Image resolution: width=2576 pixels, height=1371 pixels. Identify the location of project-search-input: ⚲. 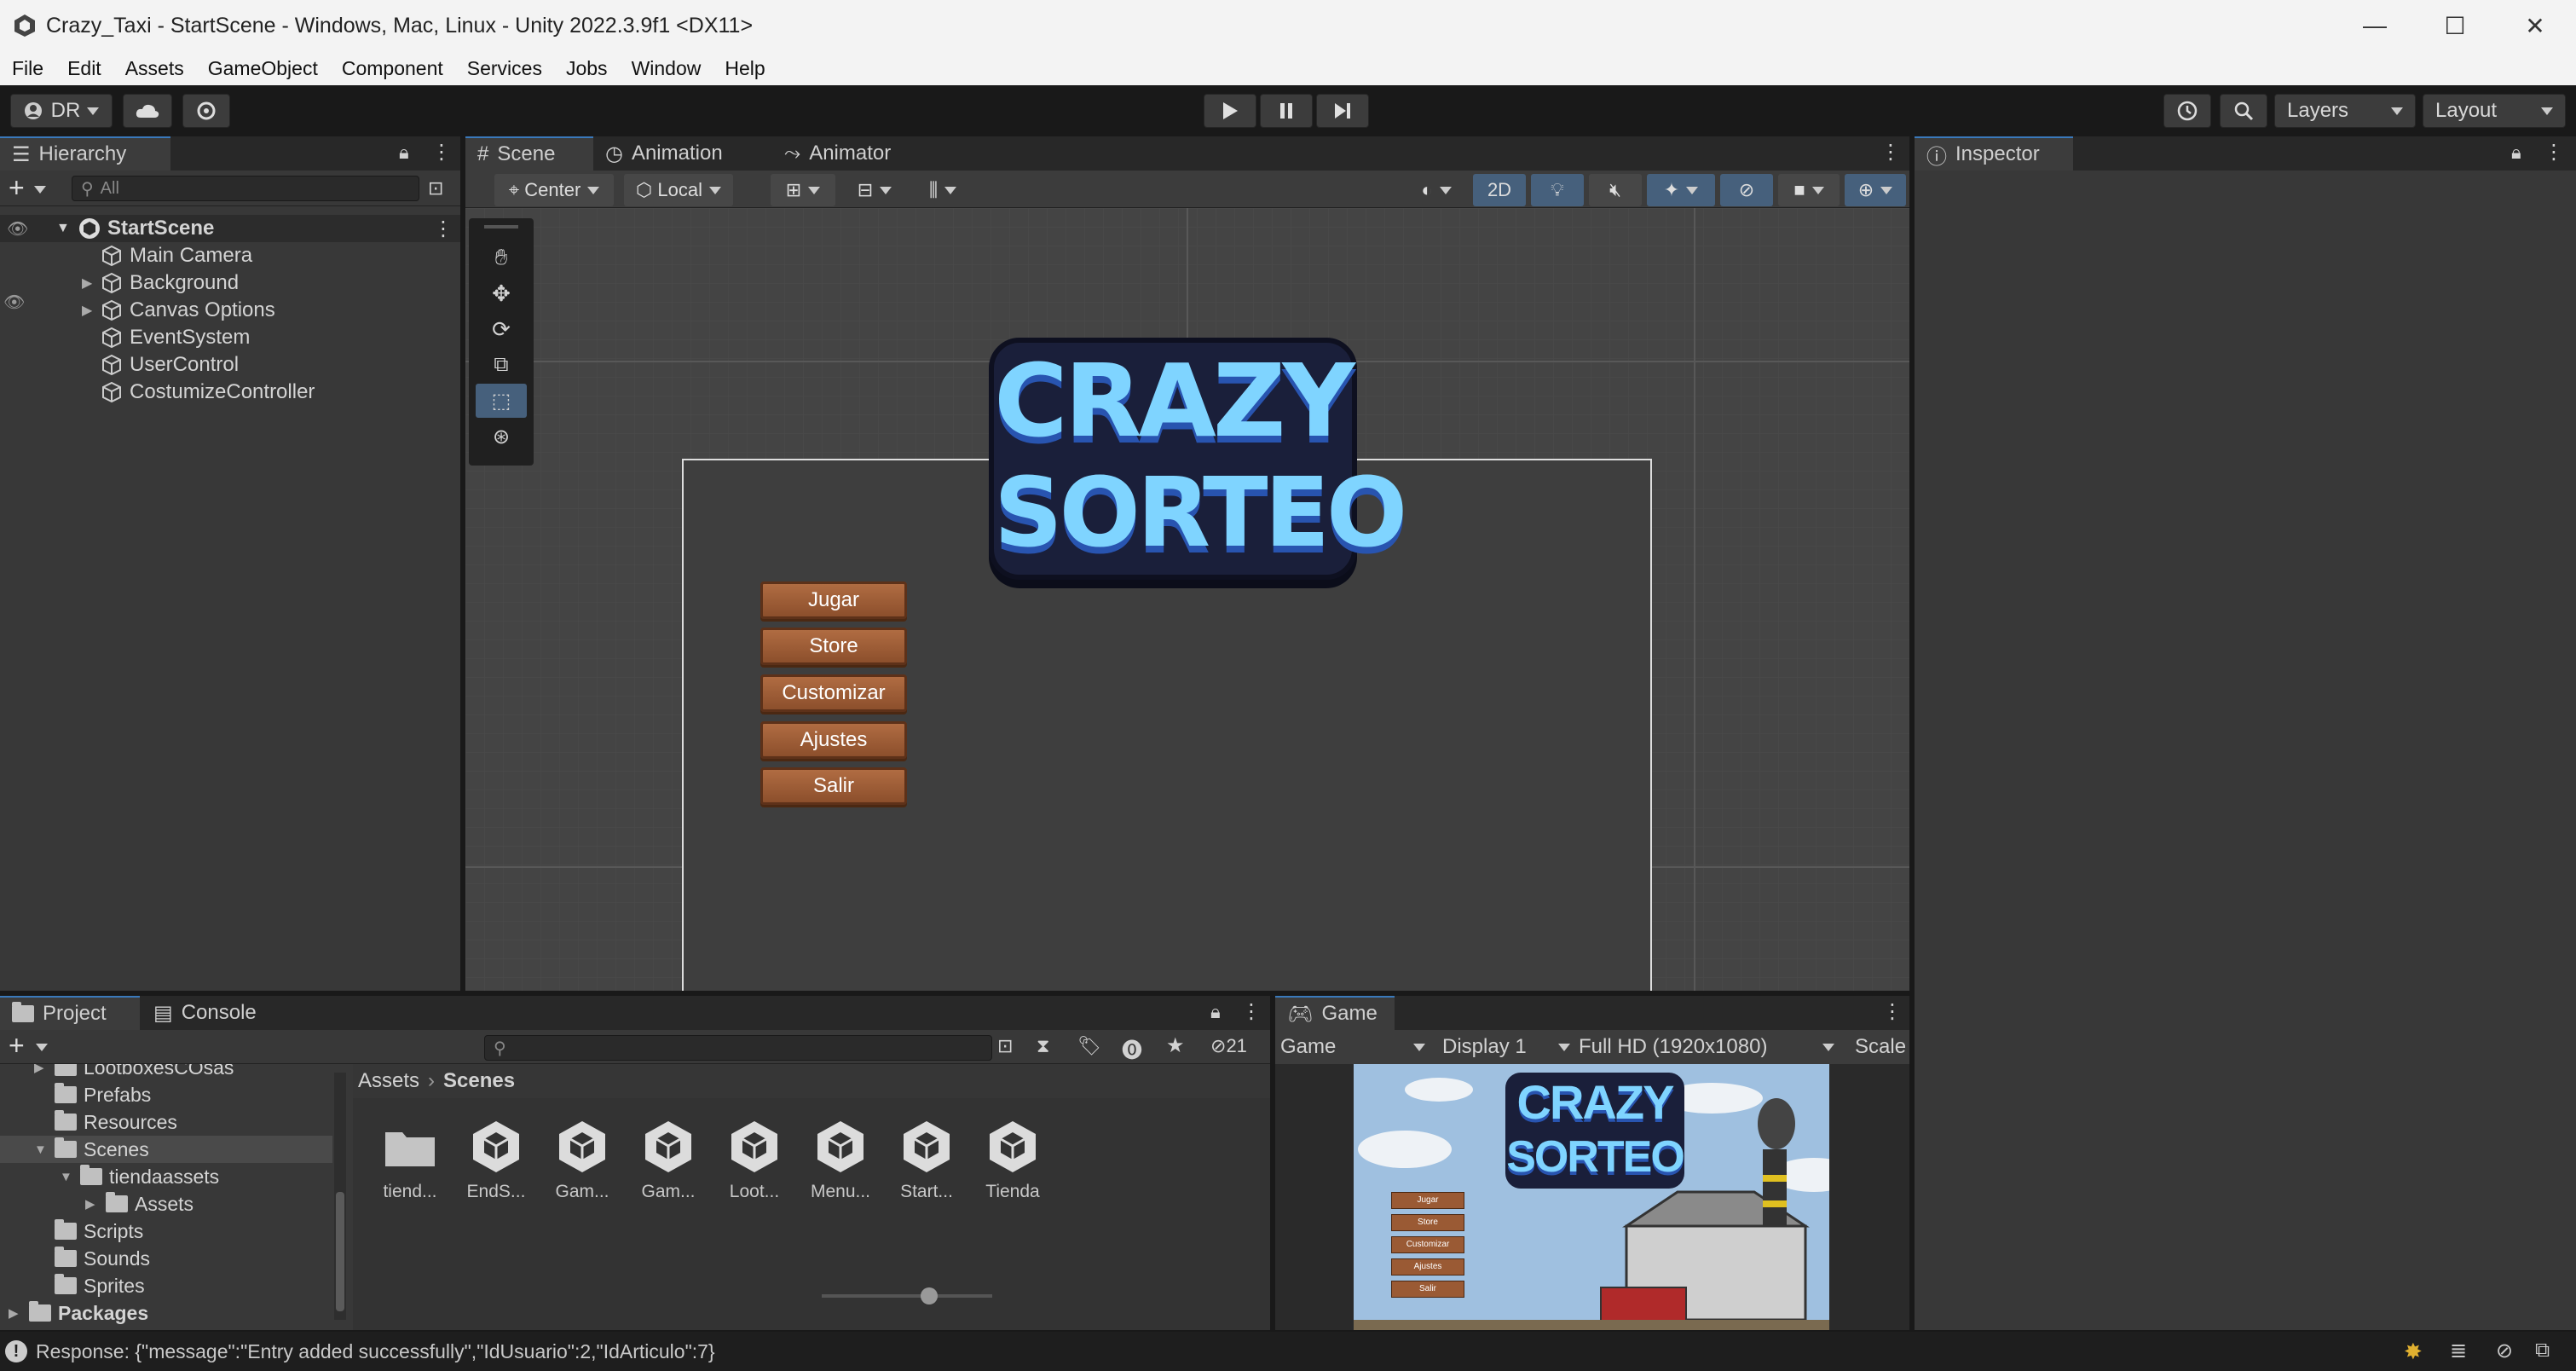
(738, 1048).